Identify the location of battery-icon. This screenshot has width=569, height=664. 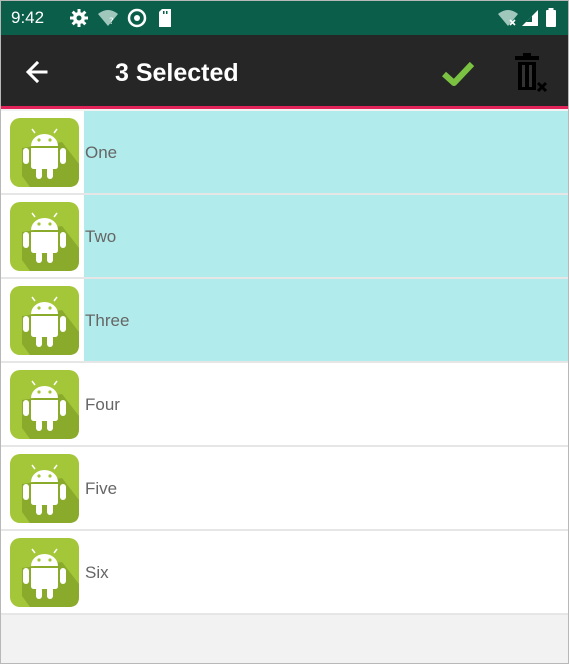
(551, 20).